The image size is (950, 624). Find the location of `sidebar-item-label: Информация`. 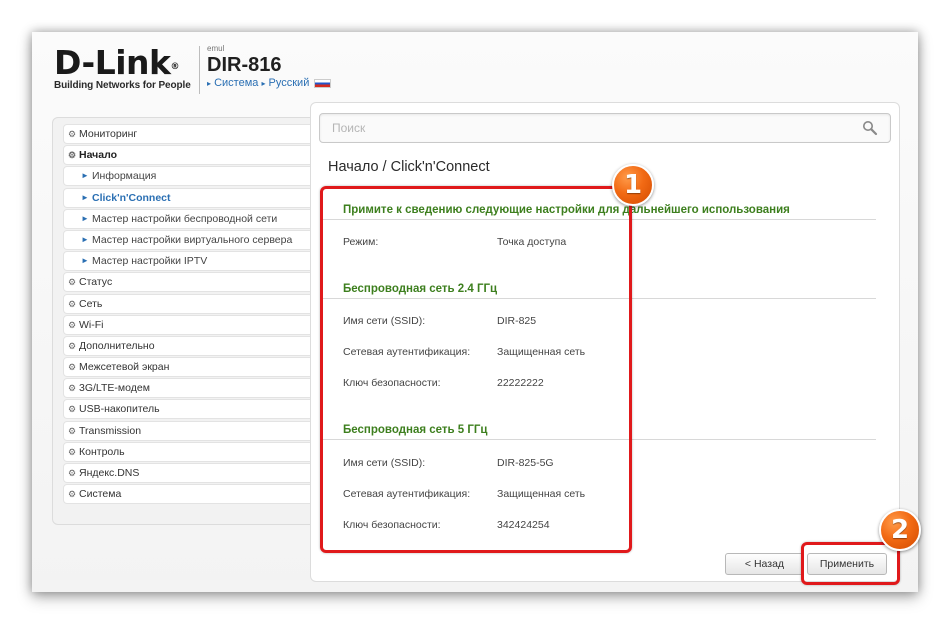

sidebar-item-label: Информация is located at coordinates (124, 176).